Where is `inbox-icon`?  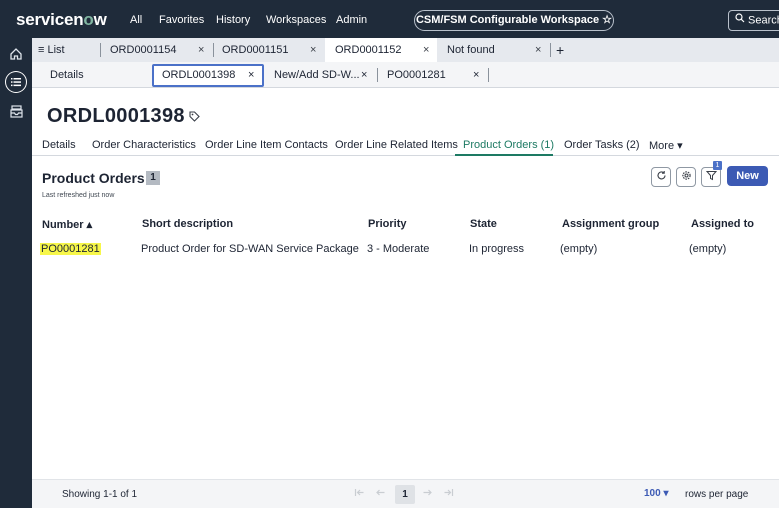 inbox-icon is located at coordinates (16, 111).